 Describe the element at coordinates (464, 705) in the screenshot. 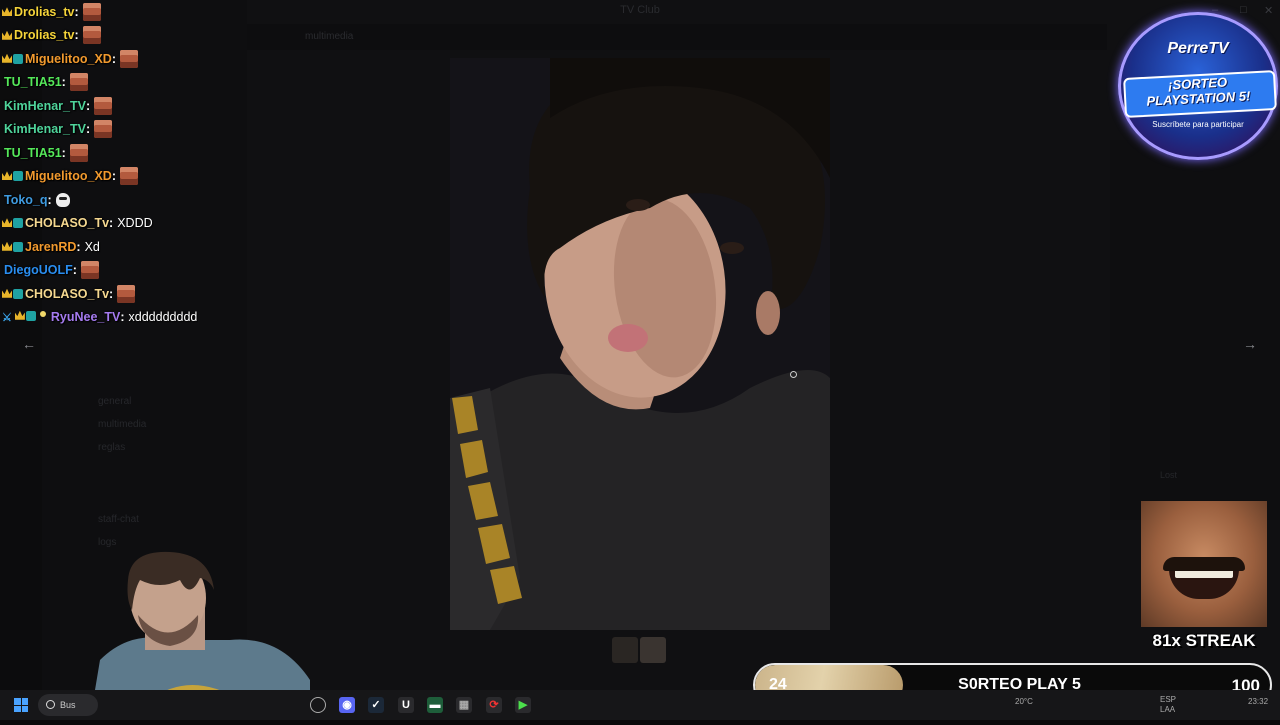

I see `app-grid-icon: ▦` at that location.